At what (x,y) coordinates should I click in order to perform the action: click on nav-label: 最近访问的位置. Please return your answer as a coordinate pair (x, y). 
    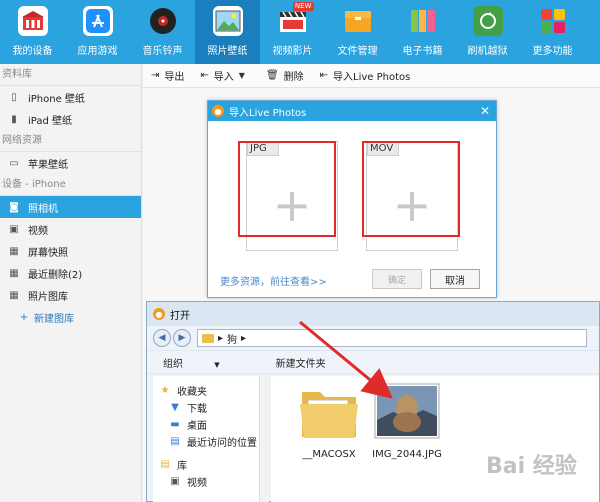
    Looking at the image, I should click on (222, 443).